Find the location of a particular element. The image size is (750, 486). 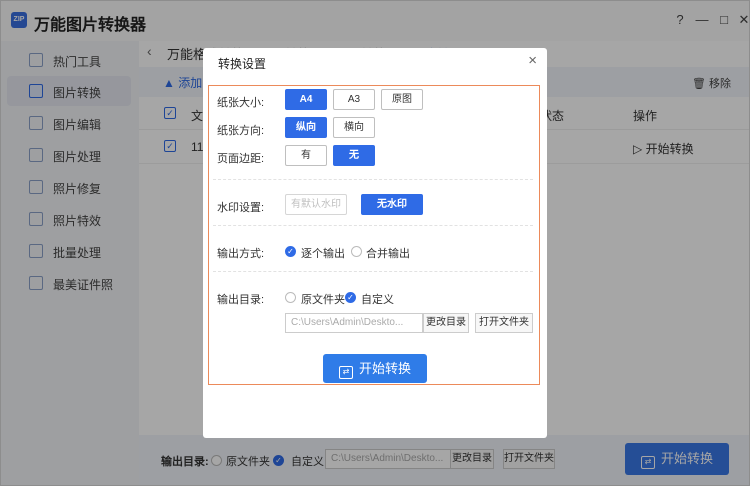

output-merge-label: 合并输出 is located at coordinates (388, 254).